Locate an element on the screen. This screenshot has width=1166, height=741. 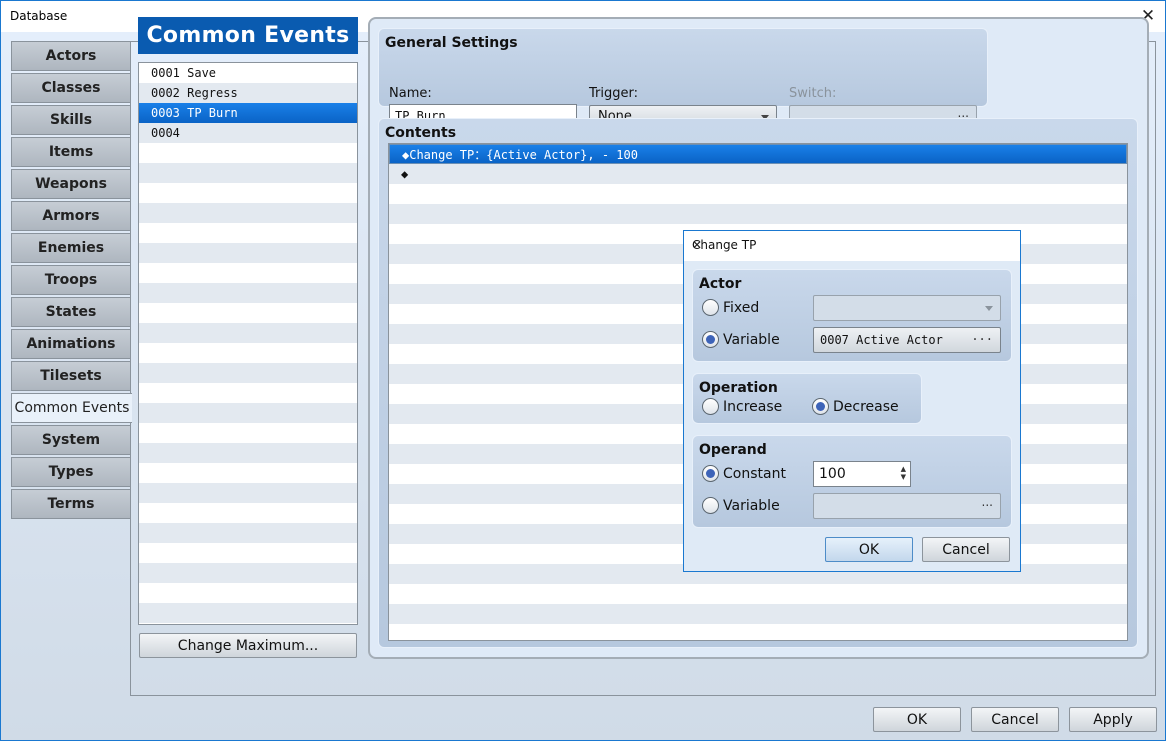
constant-label: Constant is located at coordinates (754, 473).